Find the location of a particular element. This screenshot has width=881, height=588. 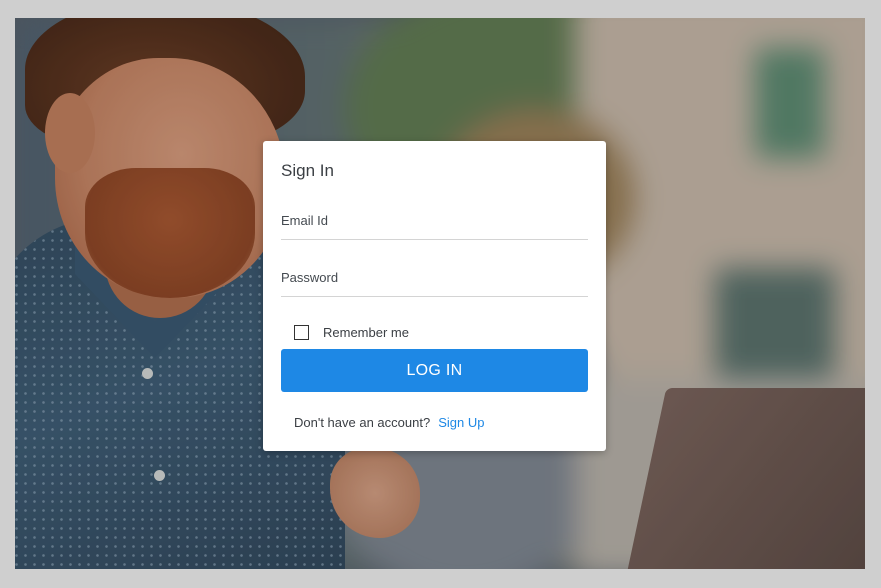

login-button: LOG IN is located at coordinates (434, 370).